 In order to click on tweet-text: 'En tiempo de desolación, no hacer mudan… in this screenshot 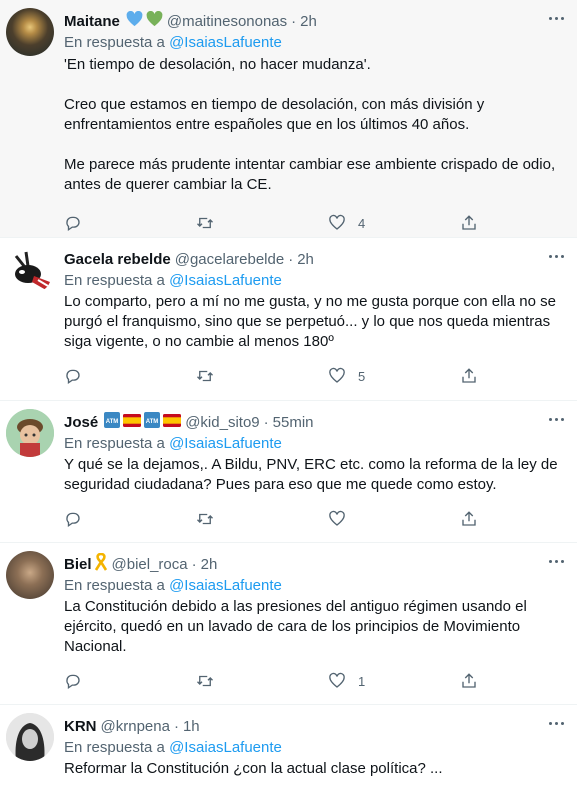, I will do `click(310, 124)`.